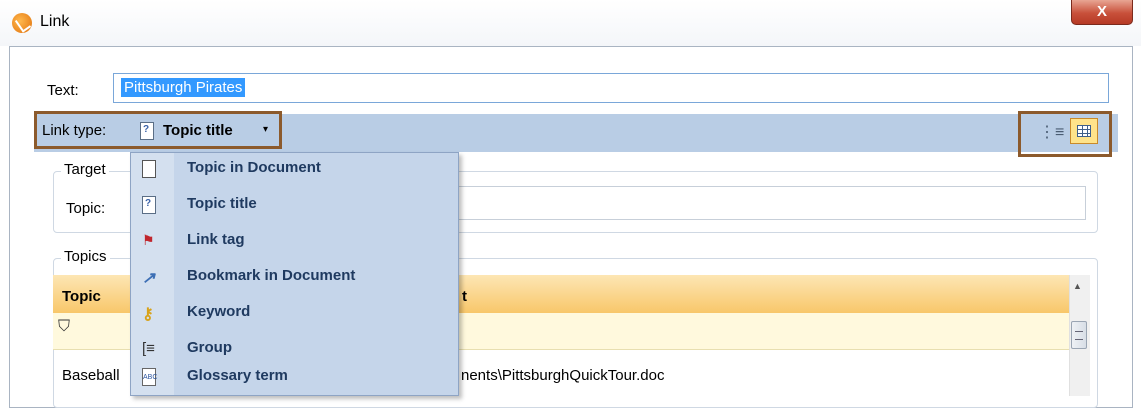 This screenshot has width=1141, height=408. I want to click on app-logo-icon, so click(22, 23).